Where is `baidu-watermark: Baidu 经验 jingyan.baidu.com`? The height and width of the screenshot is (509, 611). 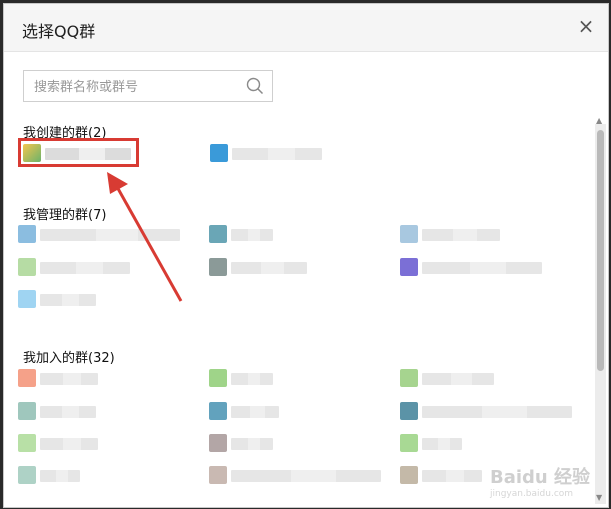 baidu-watermark: Baidu 经验 jingyan.baidu.com is located at coordinates (540, 481).